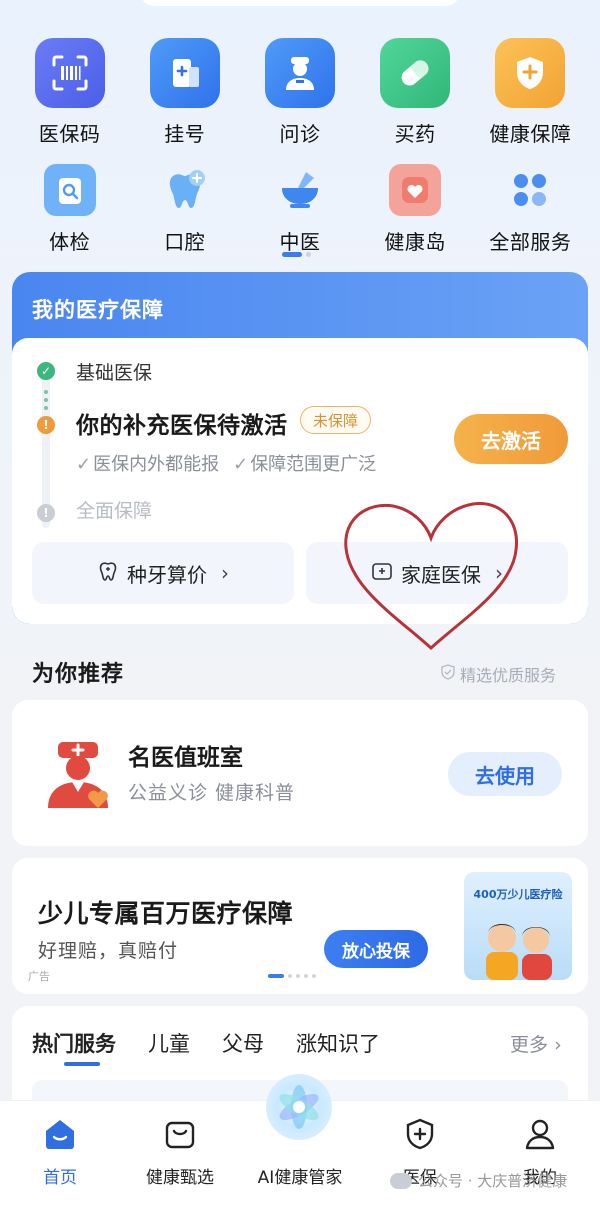 This screenshot has width=600, height=1206. I want to click on service-label: 中医, so click(300, 242).